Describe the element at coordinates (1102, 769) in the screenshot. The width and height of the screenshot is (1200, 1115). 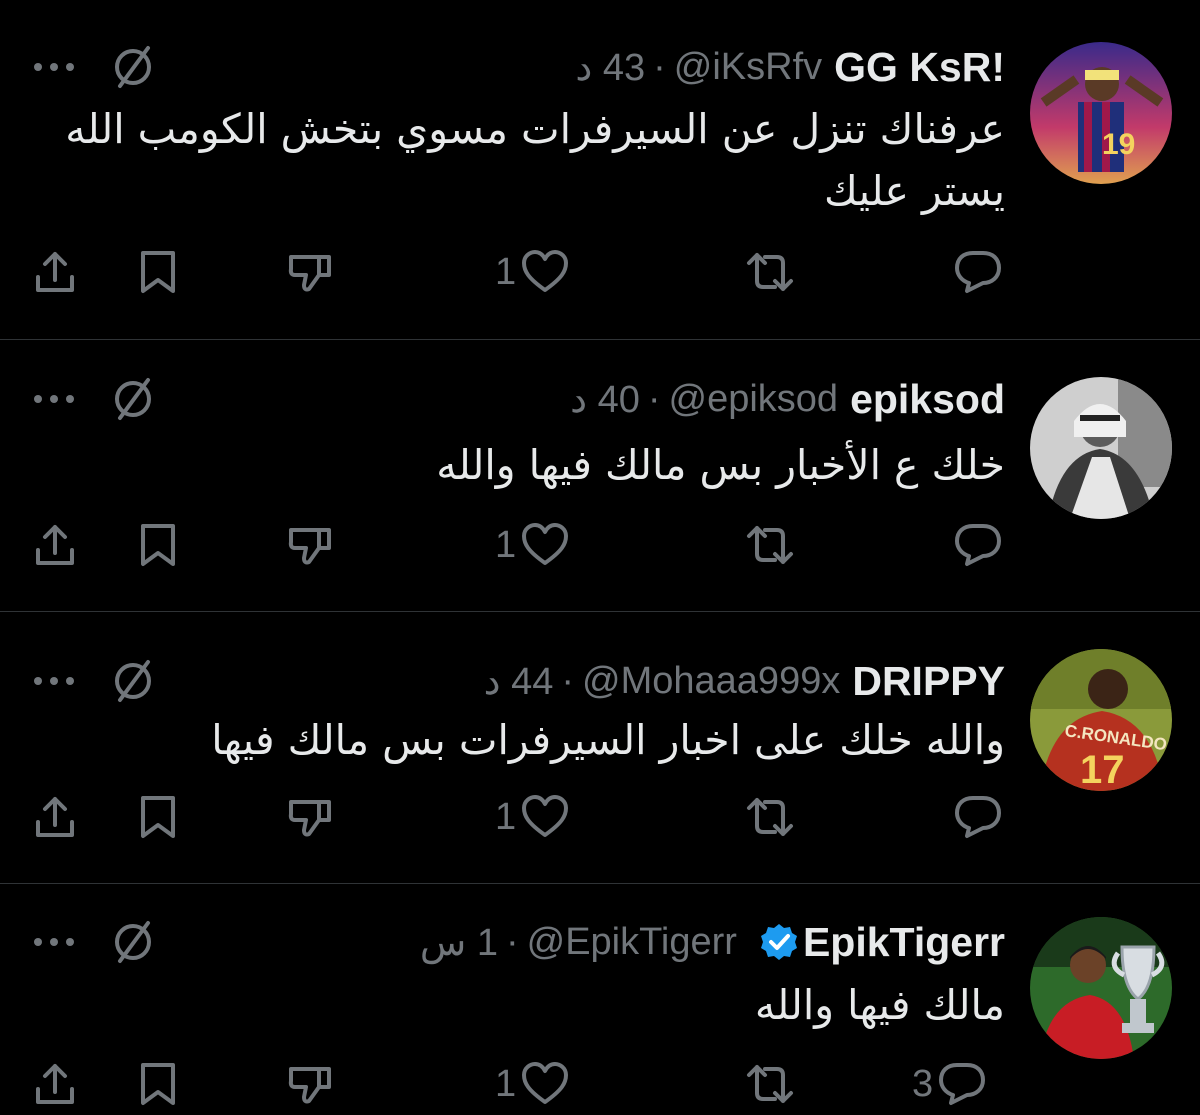
I see `svg-text: 17` at that location.